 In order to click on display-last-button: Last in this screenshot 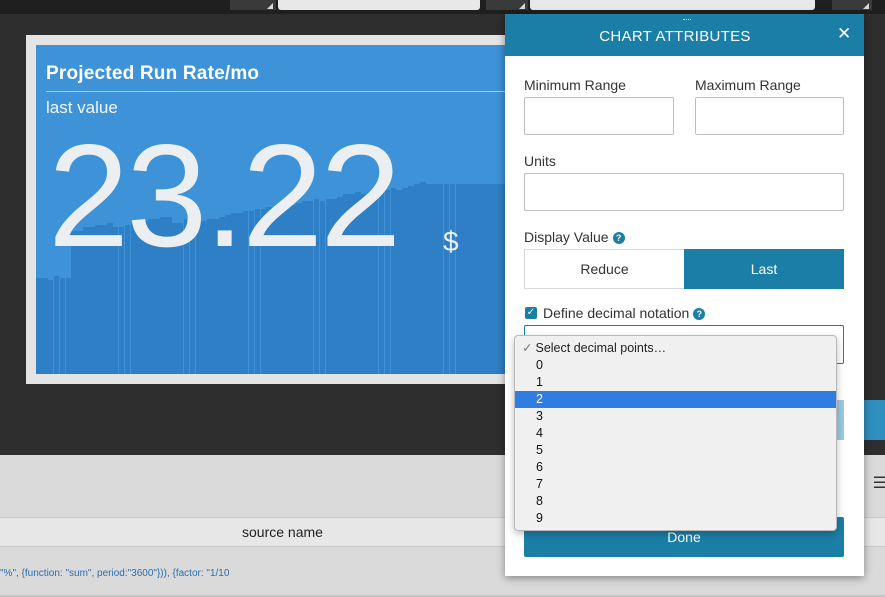, I will do `click(764, 269)`.